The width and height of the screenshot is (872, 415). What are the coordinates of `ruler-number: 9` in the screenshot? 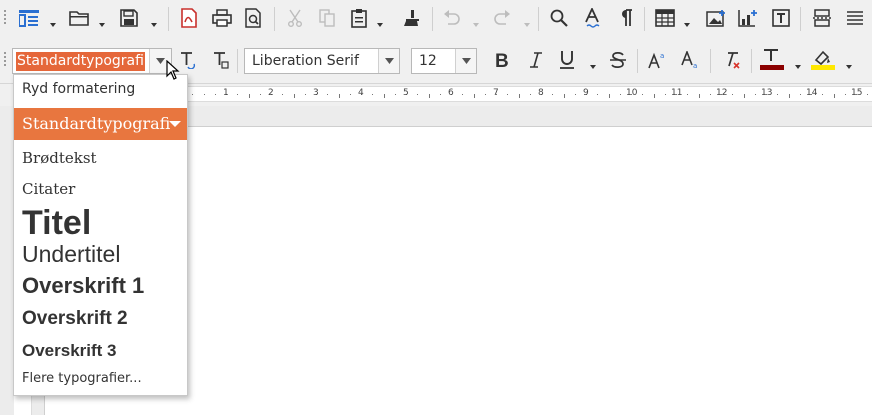 It's located at (586, 93).